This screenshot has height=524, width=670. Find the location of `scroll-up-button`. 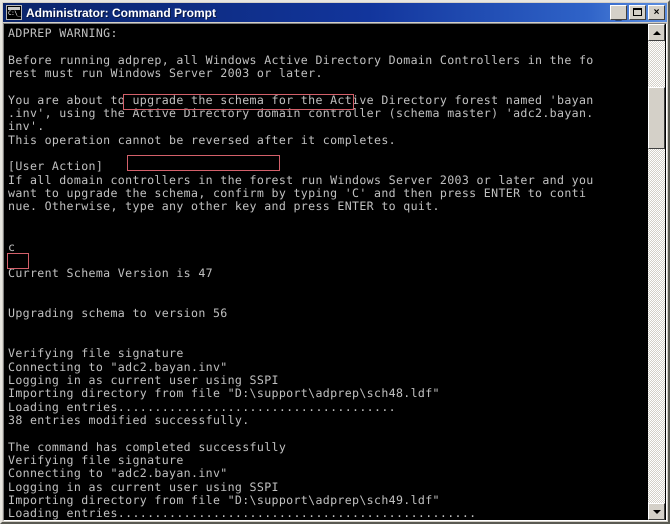

scroll-up-button is located at coordinates (656, 32).